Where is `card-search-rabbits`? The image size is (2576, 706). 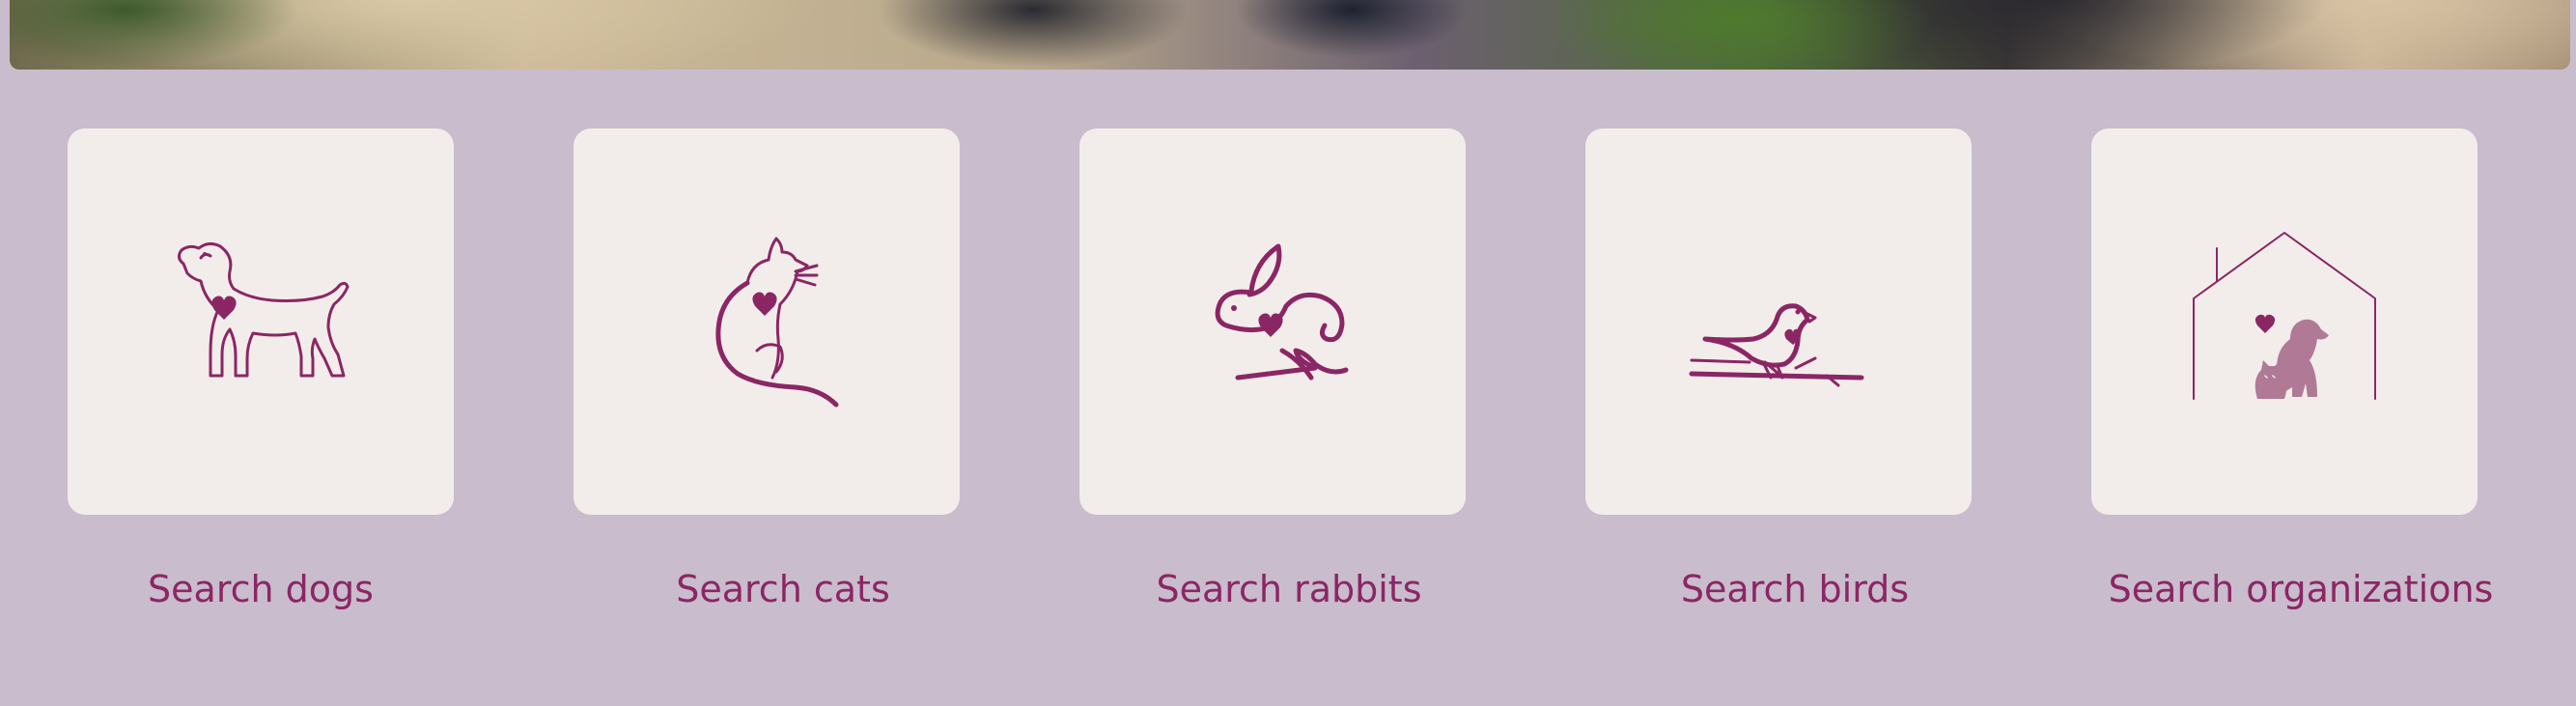 card-search-rabbits is located at coordinates (1273, 321).